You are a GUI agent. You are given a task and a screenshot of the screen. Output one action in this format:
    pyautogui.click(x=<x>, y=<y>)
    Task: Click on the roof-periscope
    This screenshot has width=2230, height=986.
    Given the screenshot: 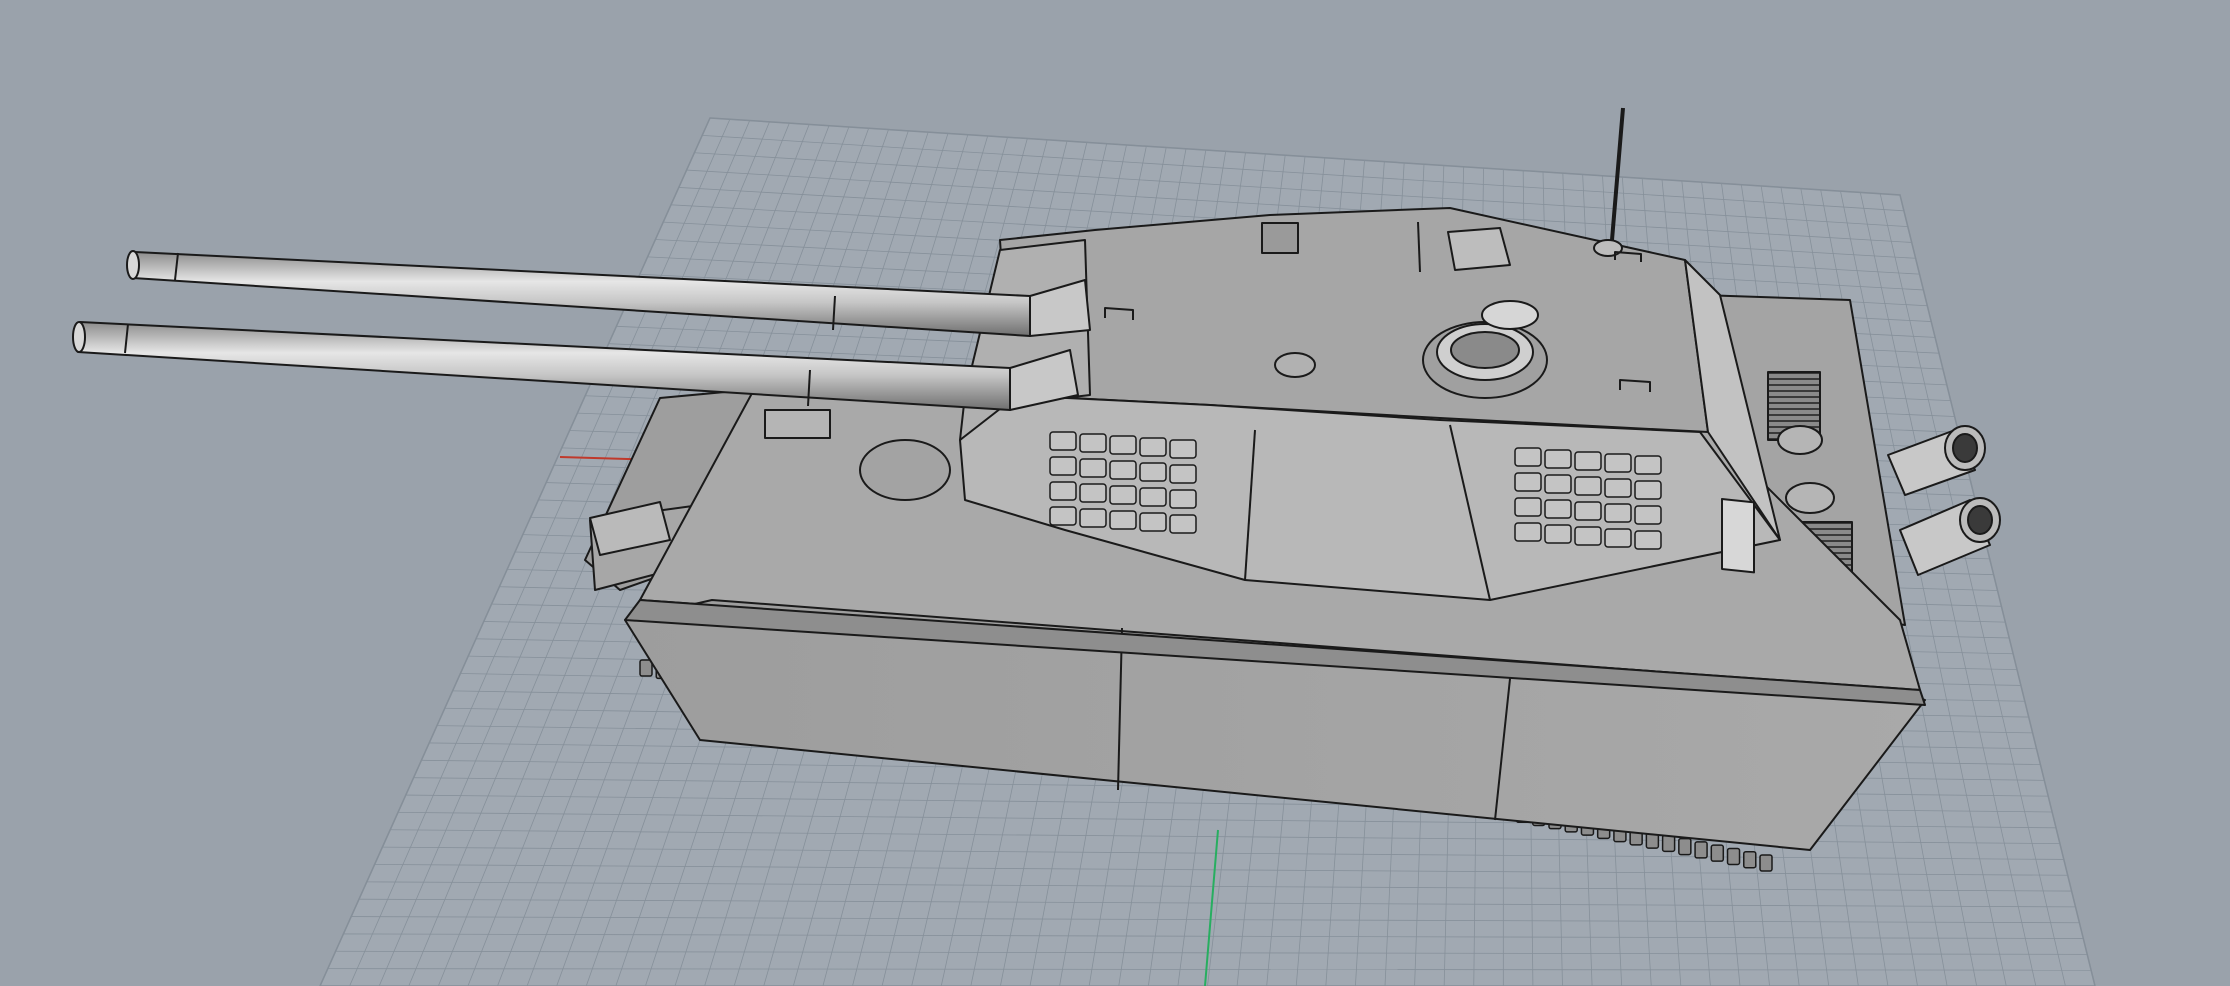 What is the action you would take?
    pyautogui.click(x=1295, y=365)
    